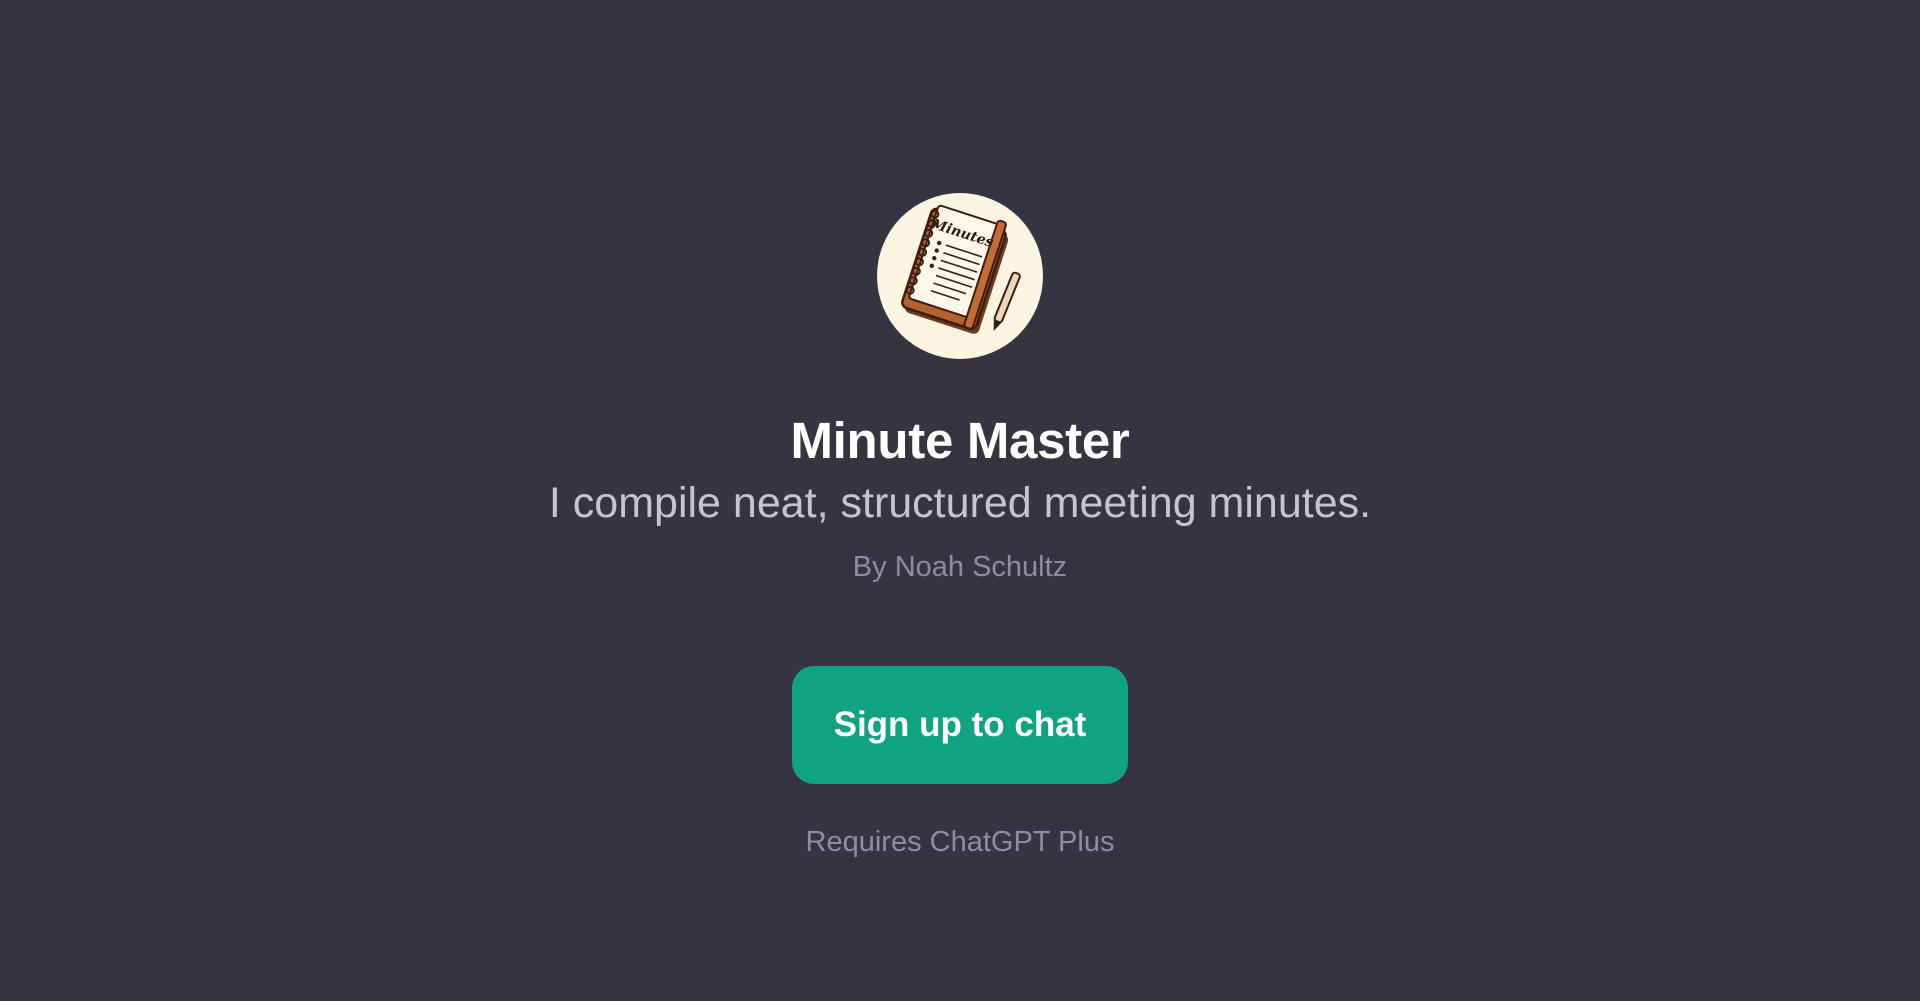 This screenshot has width=1920, height=1001. Describe the element at coordinates (961, 269) in the screenshot. I see `notebook-icon: Minutes` at that location.